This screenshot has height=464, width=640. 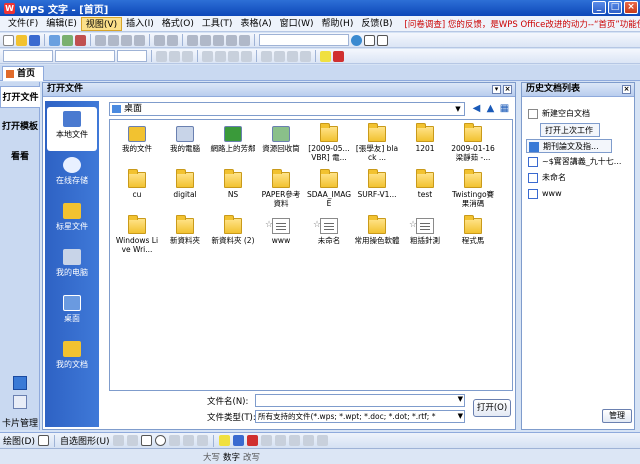 What do you see at coordinates (244, 40) in the screenshot?
I see `document-map-icon` at bounding box center [244, 40].